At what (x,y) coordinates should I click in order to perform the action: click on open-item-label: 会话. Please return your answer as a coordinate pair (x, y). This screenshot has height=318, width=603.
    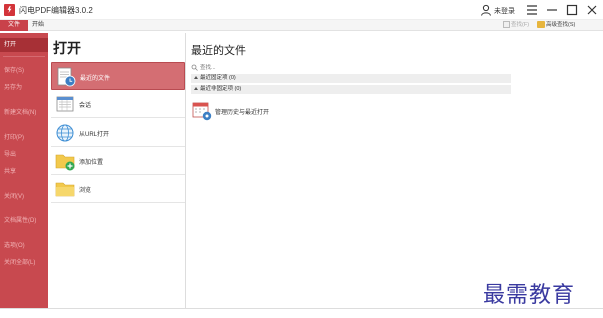
    Looking at the image, I should click on (85, 106).